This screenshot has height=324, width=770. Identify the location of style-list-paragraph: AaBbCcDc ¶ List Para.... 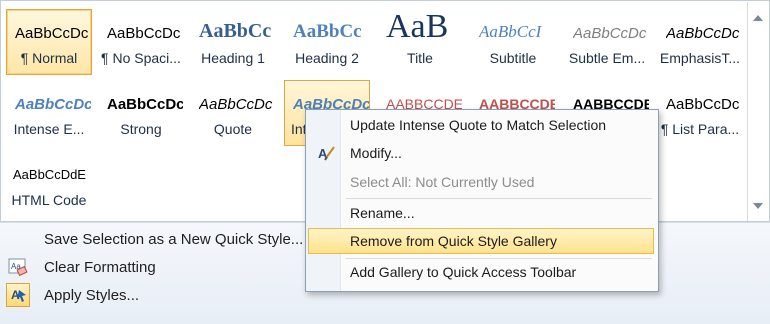
(700, 113).